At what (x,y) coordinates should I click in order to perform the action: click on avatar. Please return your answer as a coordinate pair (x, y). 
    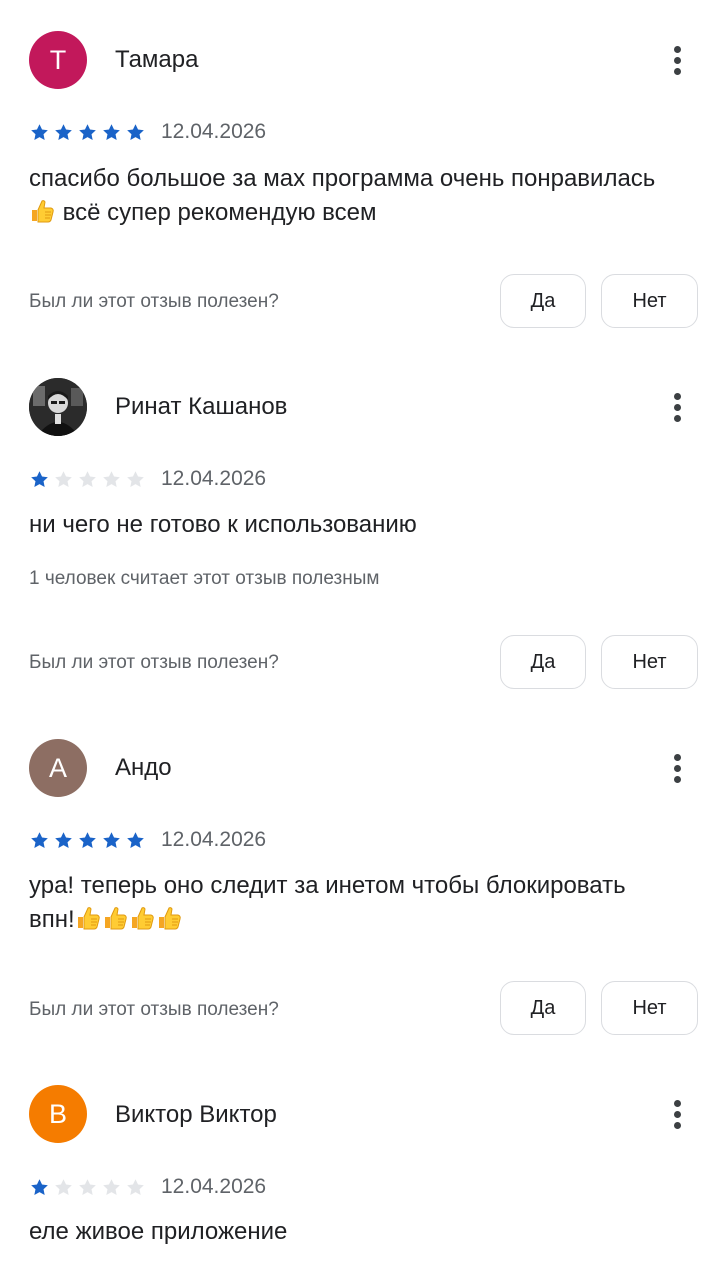
    Looking at the image, I should click on (58, 407).